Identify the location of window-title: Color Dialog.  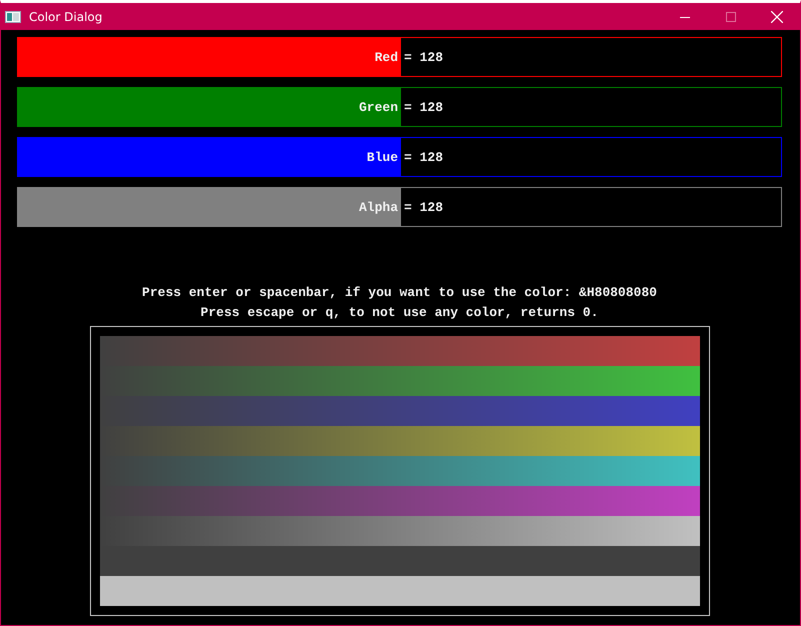
(65, 17).